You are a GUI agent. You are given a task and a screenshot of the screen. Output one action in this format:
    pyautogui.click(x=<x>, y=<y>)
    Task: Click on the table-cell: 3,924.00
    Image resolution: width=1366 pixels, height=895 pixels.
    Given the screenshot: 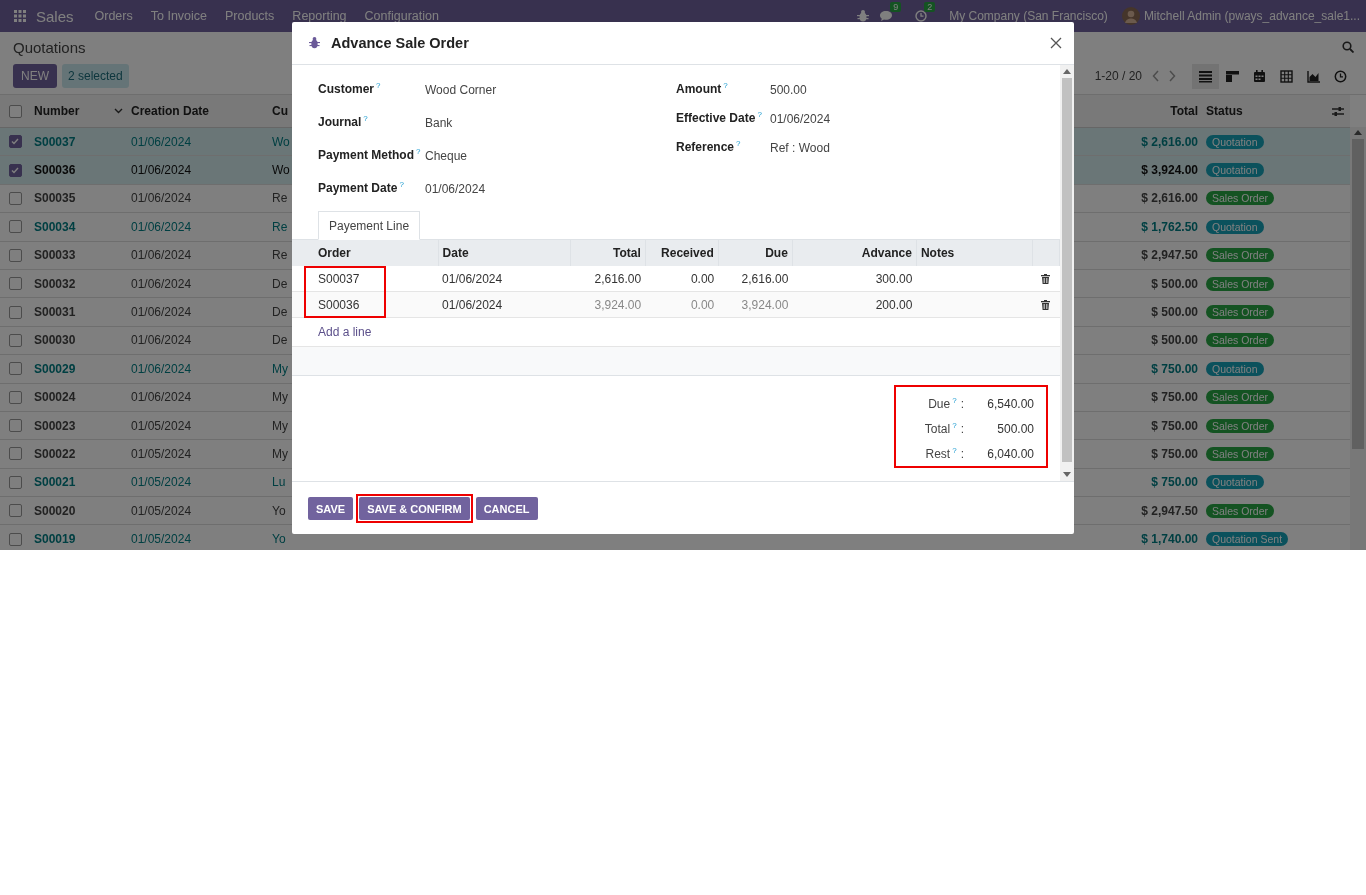 What is the action you would take?
    pyautogui.click(x=755, y=304)
    